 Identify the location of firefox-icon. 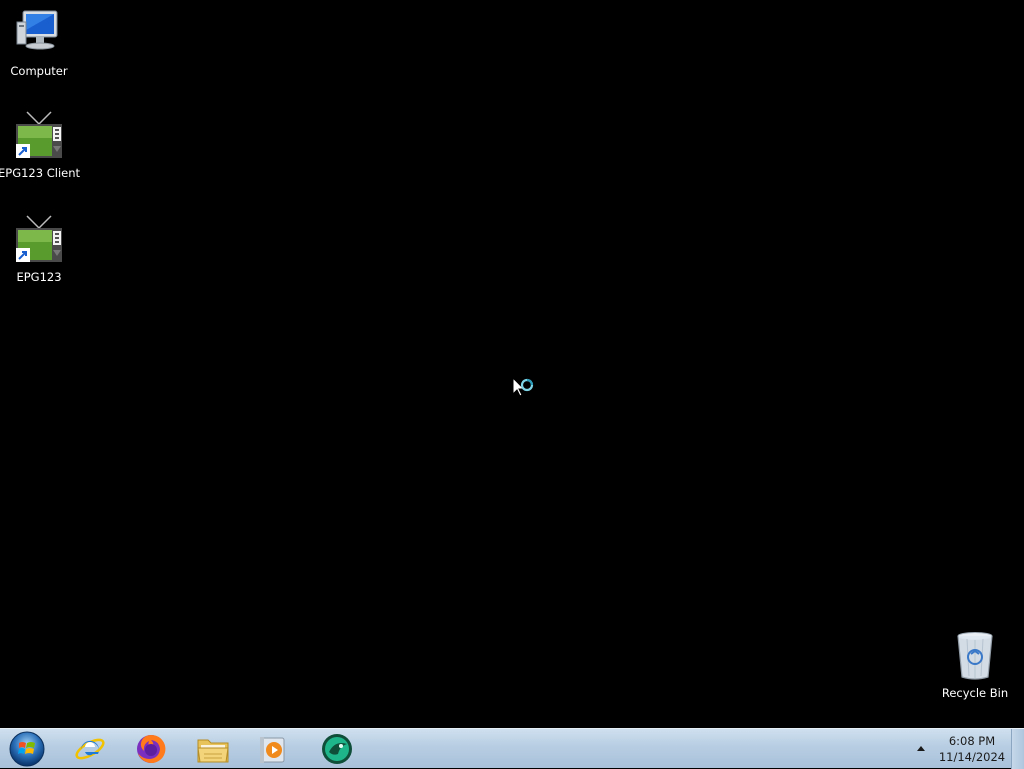
(151, 748).